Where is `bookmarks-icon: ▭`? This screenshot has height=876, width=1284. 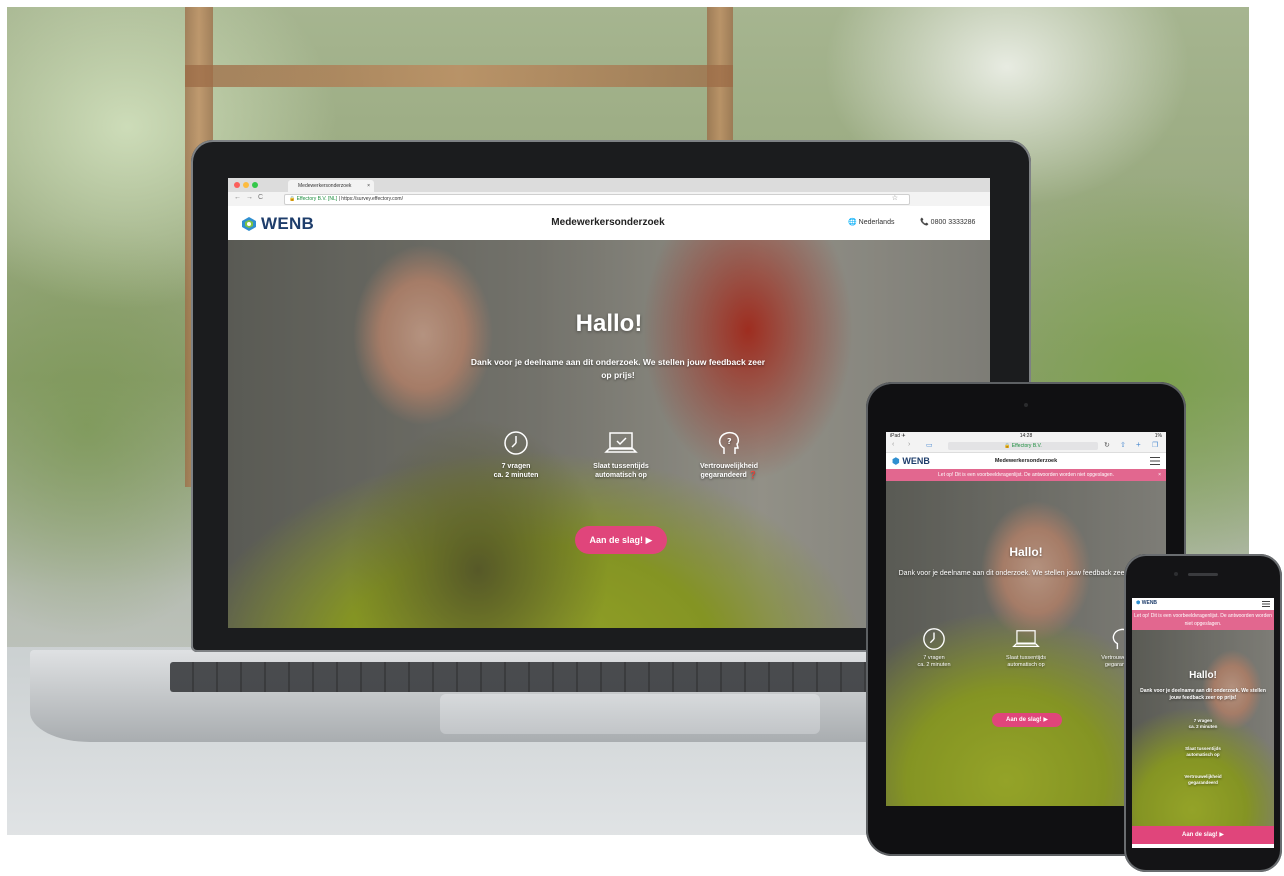 bookmarks-icon: ▭ is located at coordinates (929, 445).